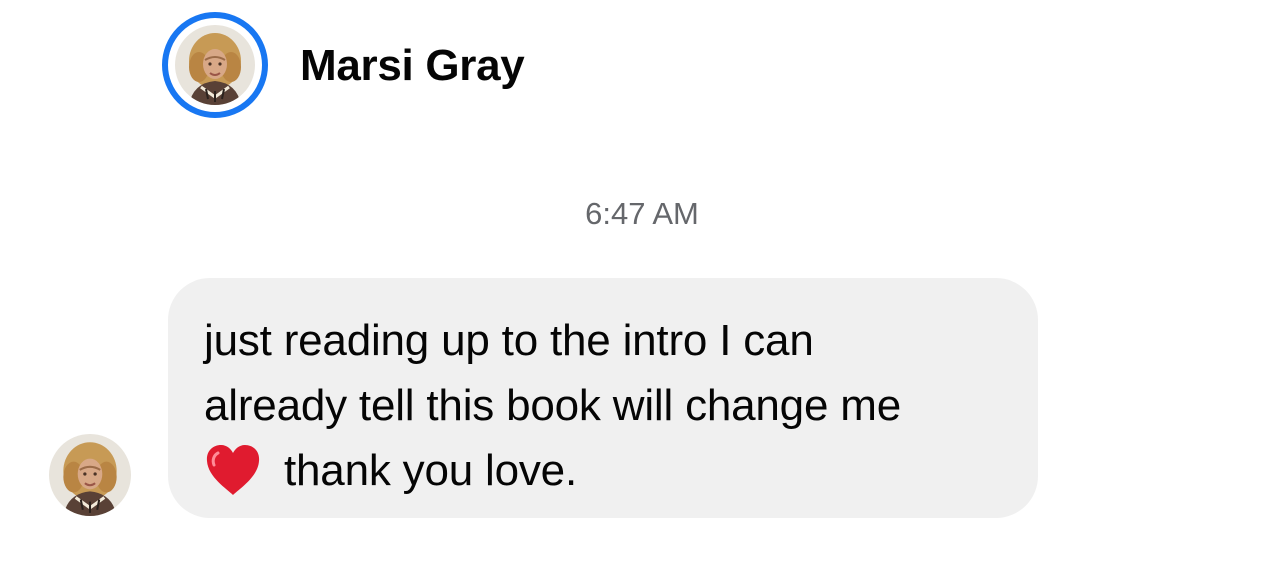  What do you see at coordinates (509, 340) in the screenshot?
I see `message-line: just reading up to the intro I can` at bounding box center [509, 340].